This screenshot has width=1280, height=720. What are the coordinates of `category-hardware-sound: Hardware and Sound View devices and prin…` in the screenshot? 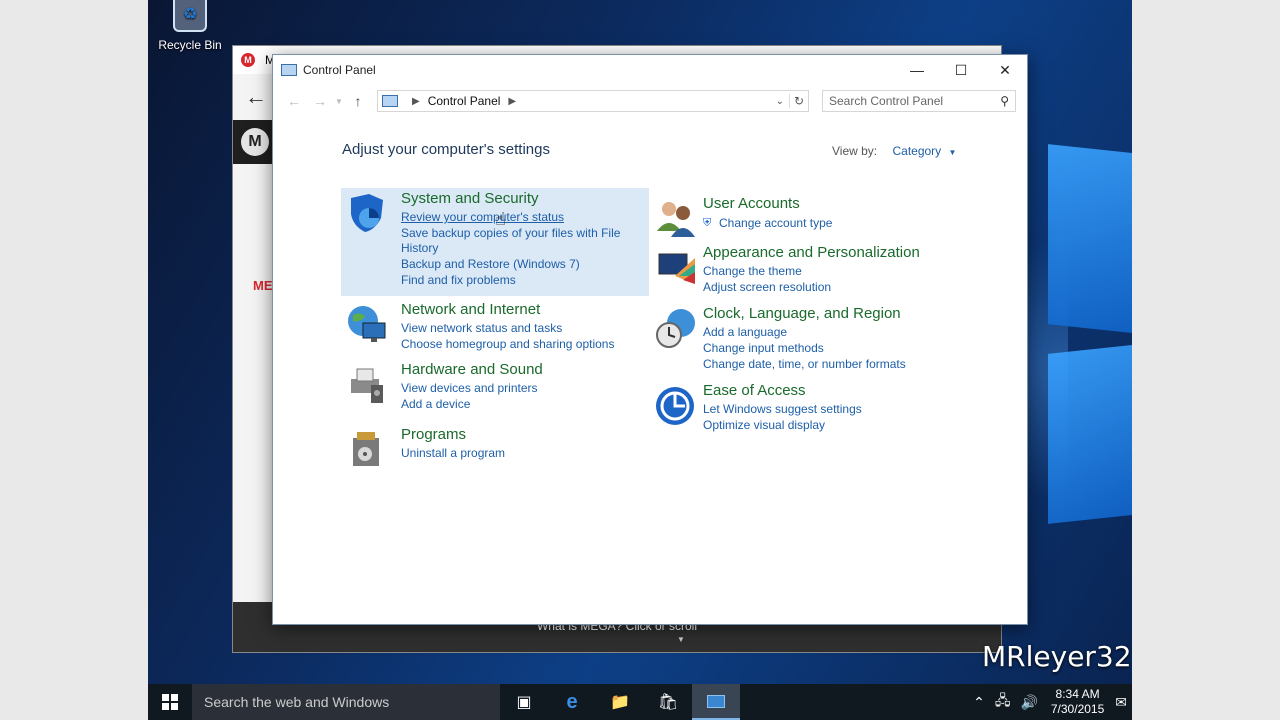 It's located at (495, 387).